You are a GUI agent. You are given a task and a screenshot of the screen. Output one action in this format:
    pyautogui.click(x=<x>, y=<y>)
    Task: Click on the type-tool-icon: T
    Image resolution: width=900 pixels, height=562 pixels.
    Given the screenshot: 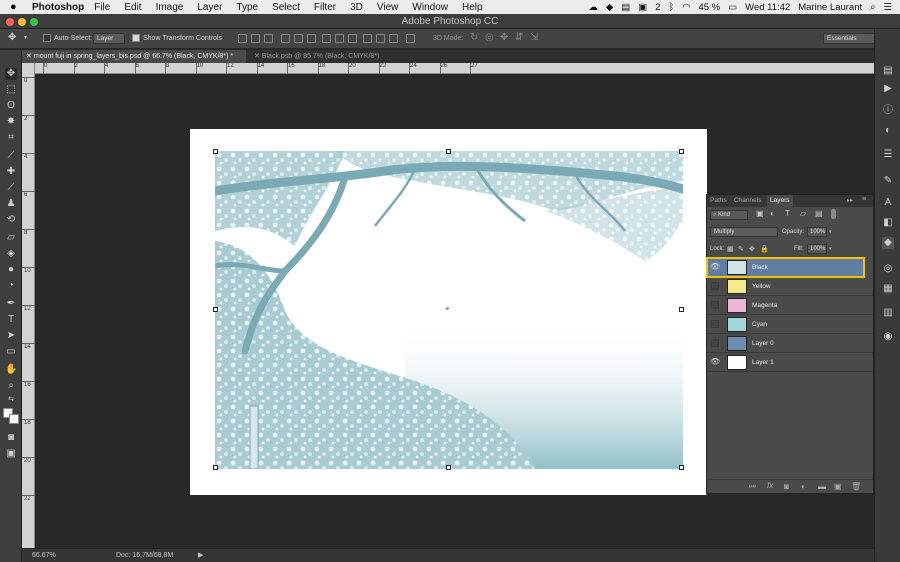 What is the action you would take?
    pyautogui.click(x=11, y=320)
    